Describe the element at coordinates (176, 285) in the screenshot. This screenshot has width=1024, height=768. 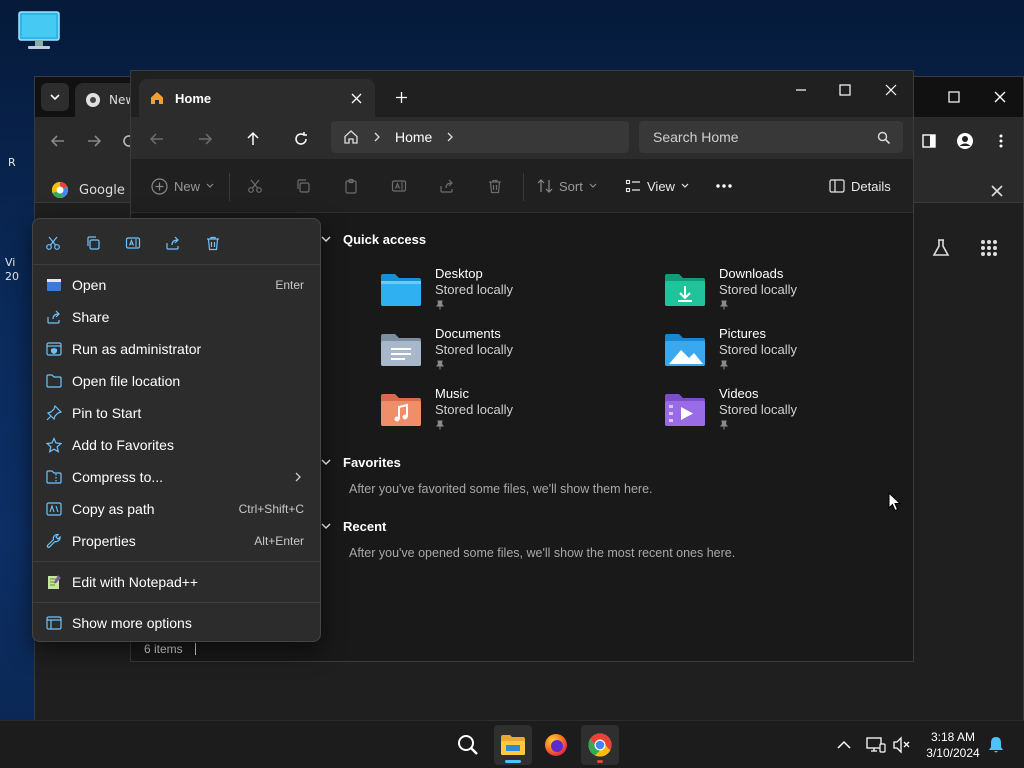
I see `menu-item-open: Open Enter` at that location.